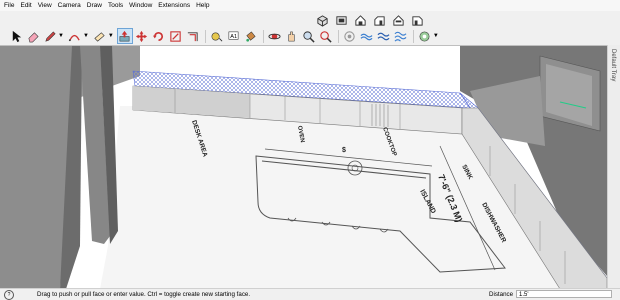 This screenshot has height=300, width=620. What do you see at coordinates (384, 36) in the screenshot?
I see `layout-icon` at bounding box center [384, 36].